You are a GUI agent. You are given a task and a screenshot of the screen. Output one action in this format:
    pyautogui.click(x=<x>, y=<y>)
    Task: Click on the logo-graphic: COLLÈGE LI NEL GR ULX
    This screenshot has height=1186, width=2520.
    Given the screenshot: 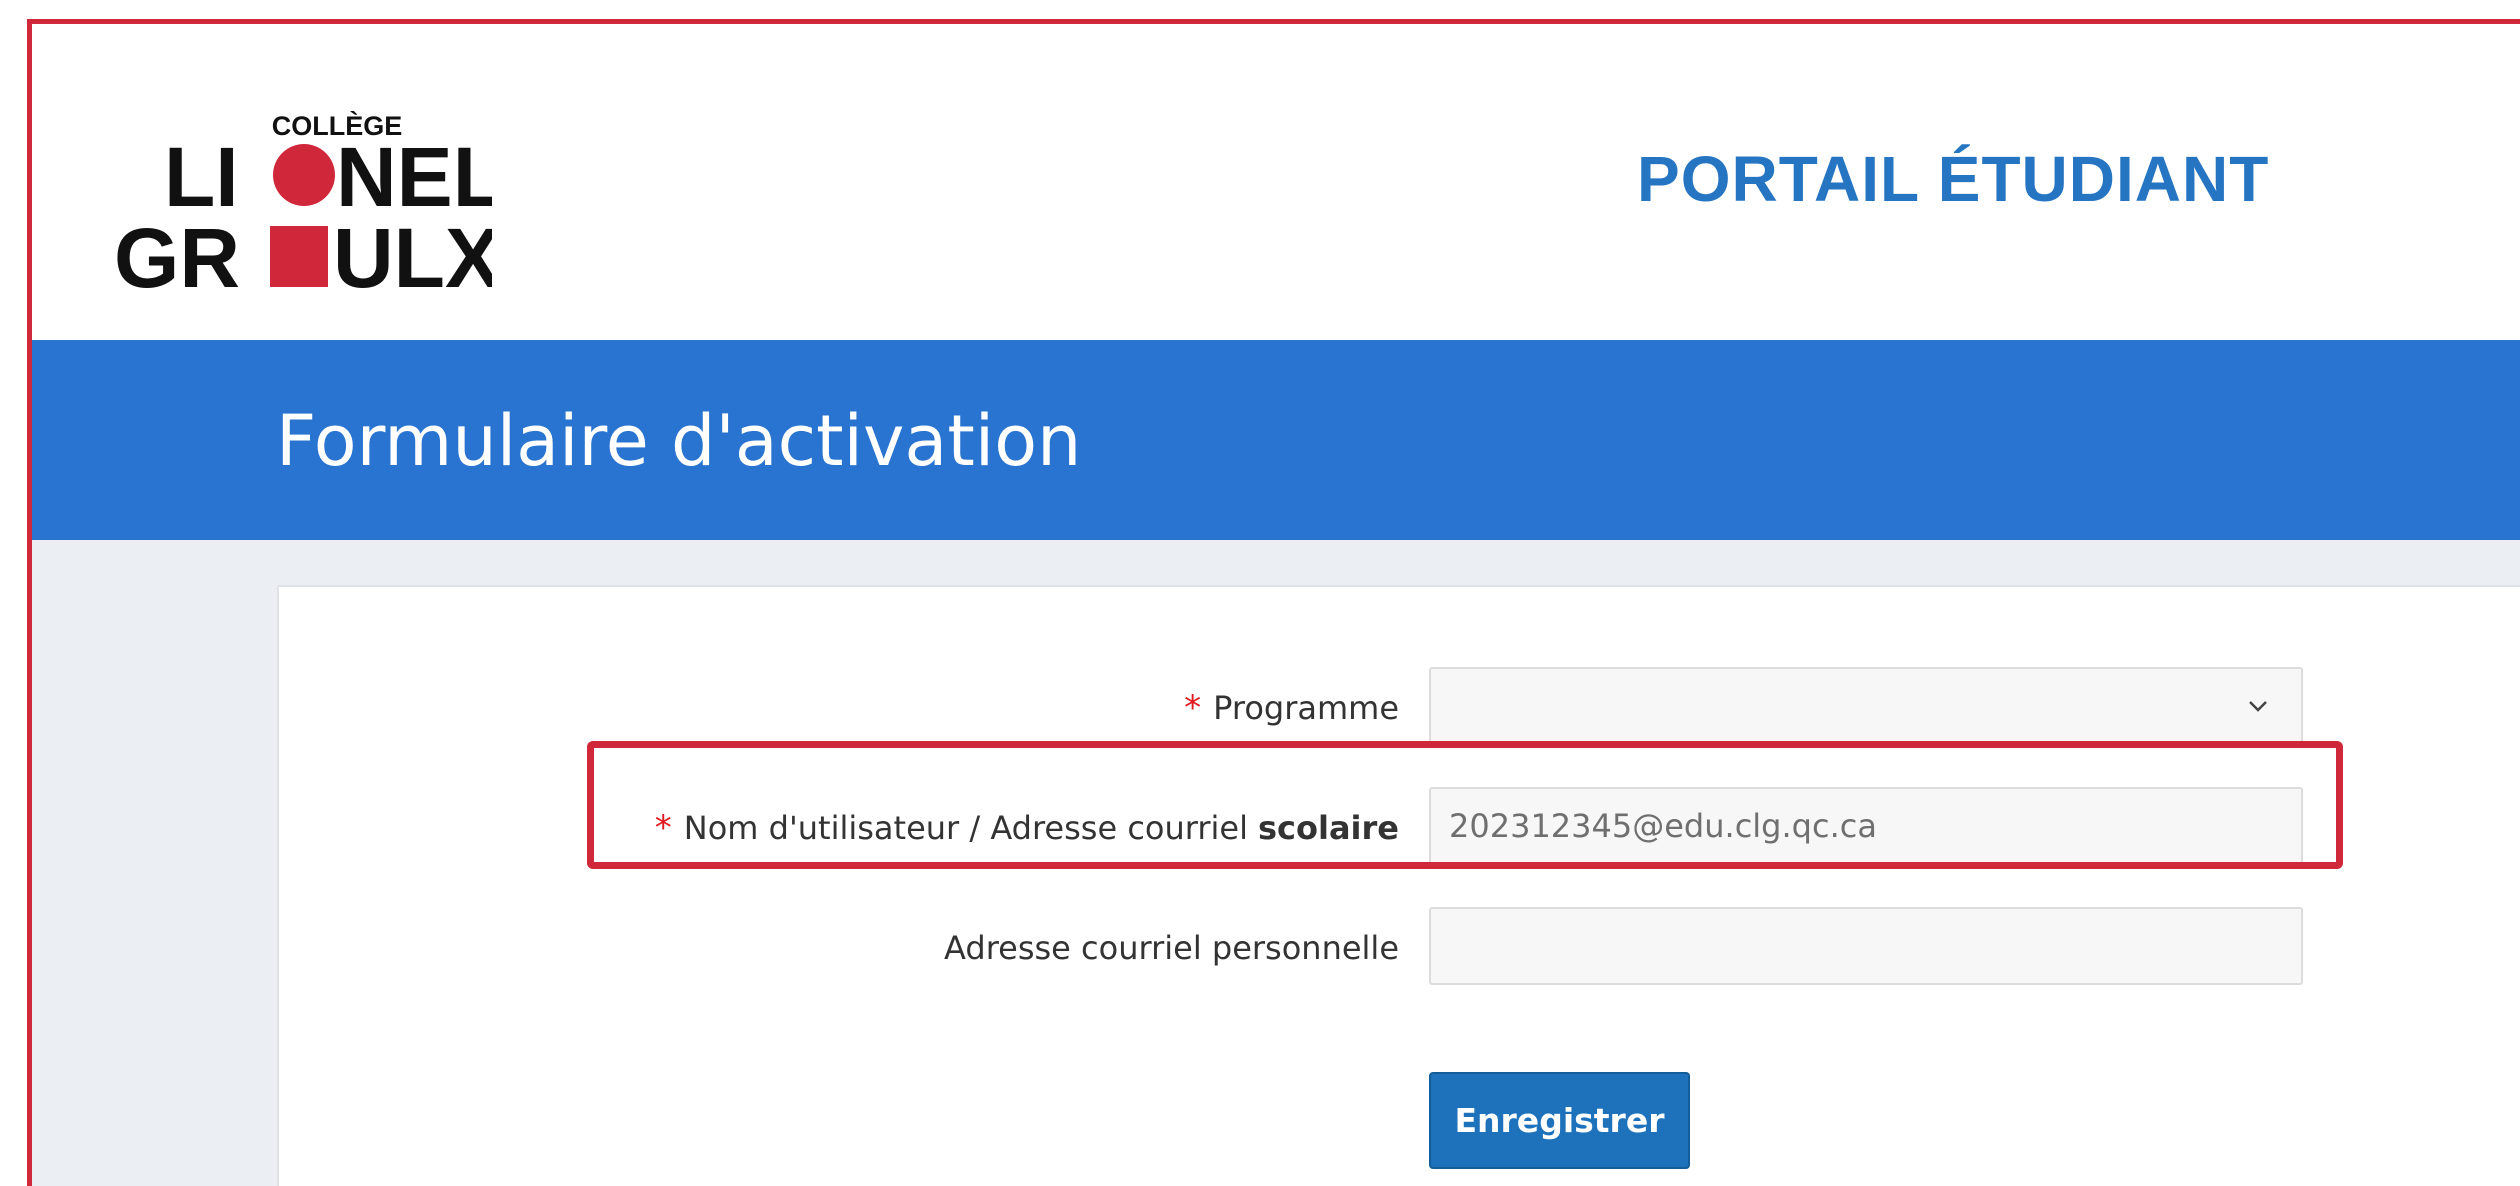 What is the action you would take?
    pyautogui.click(x=303, y=202)
    